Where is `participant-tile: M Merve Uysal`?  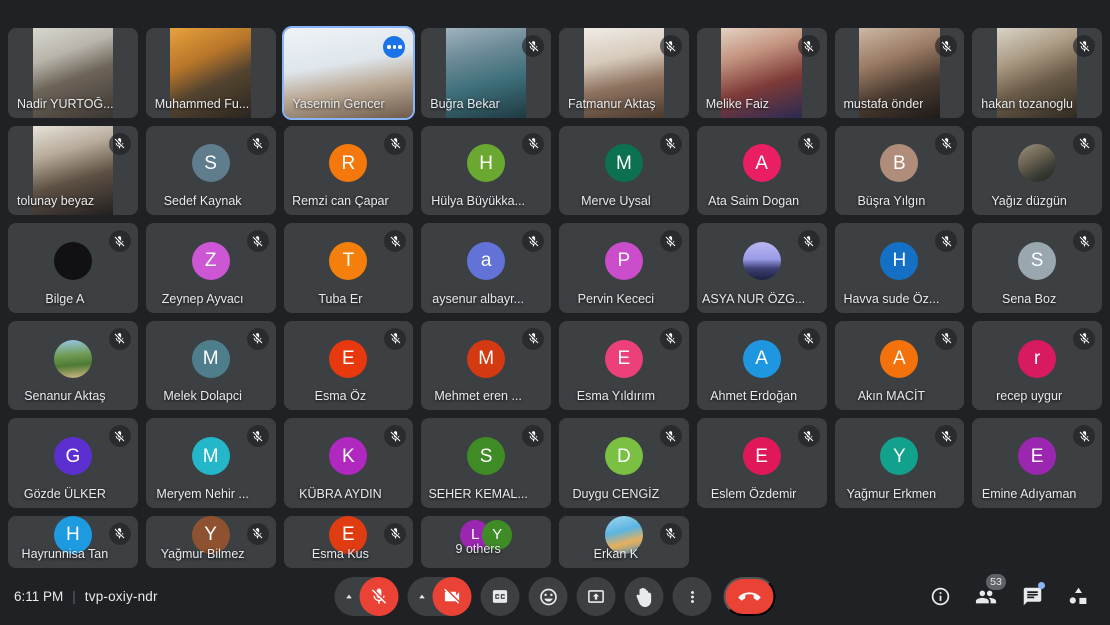
participant-tile: M Merve Uysal is located at coordinates (624, 170).